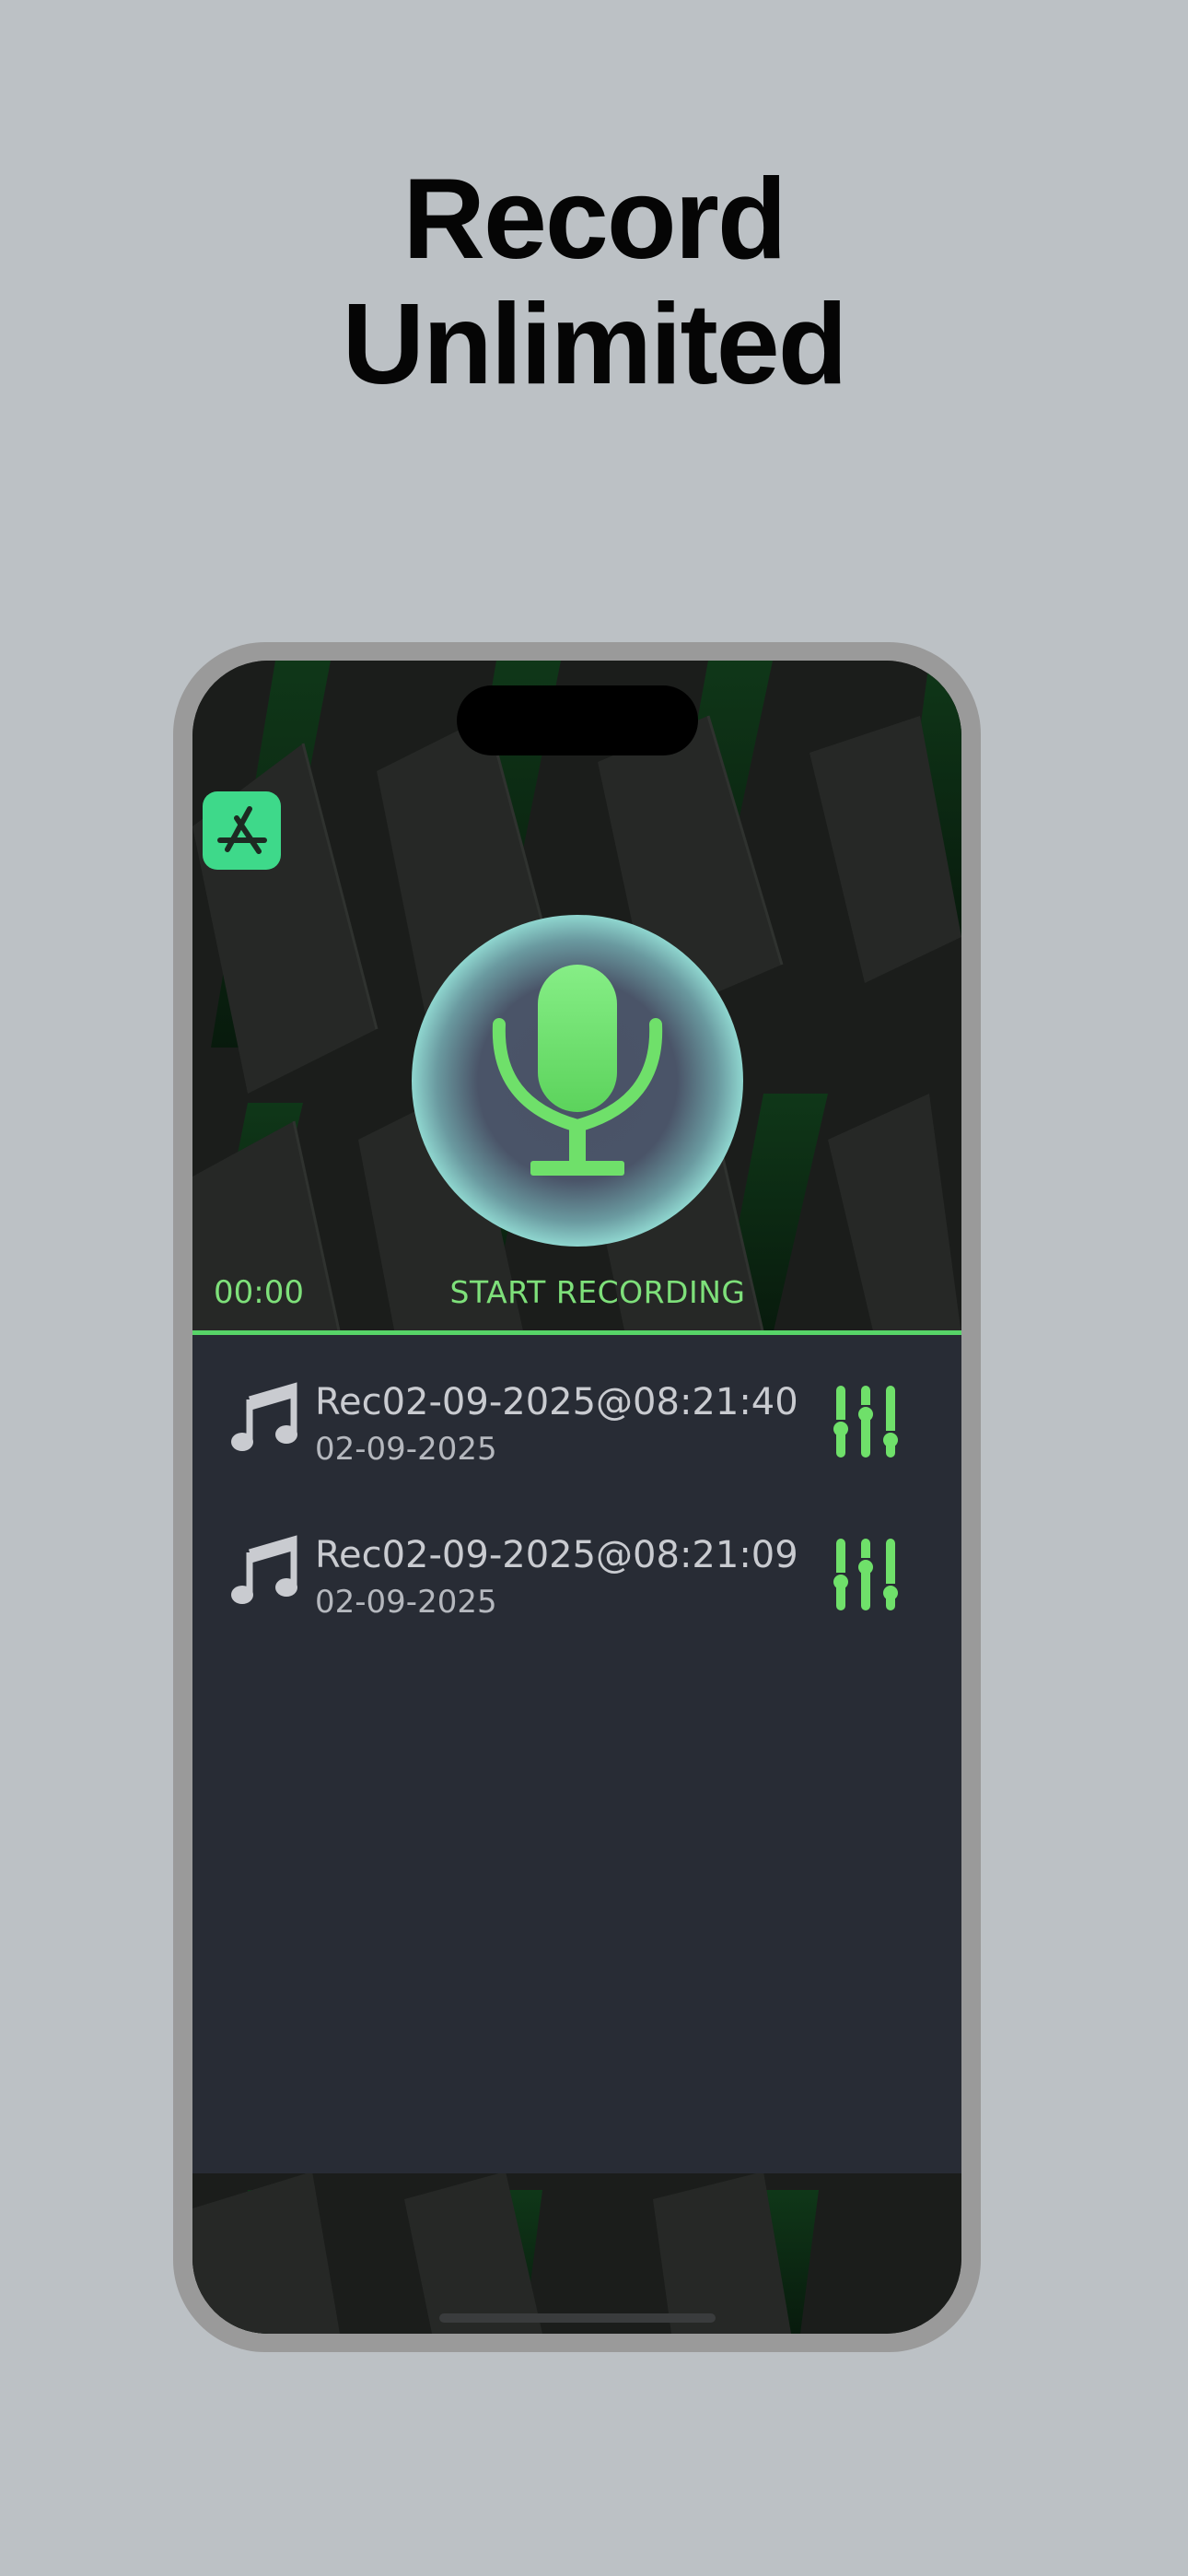  What do you see at coordinates (577, 1080) in the screenshot?
I see `record-button` at bounding box center [577, 1080].